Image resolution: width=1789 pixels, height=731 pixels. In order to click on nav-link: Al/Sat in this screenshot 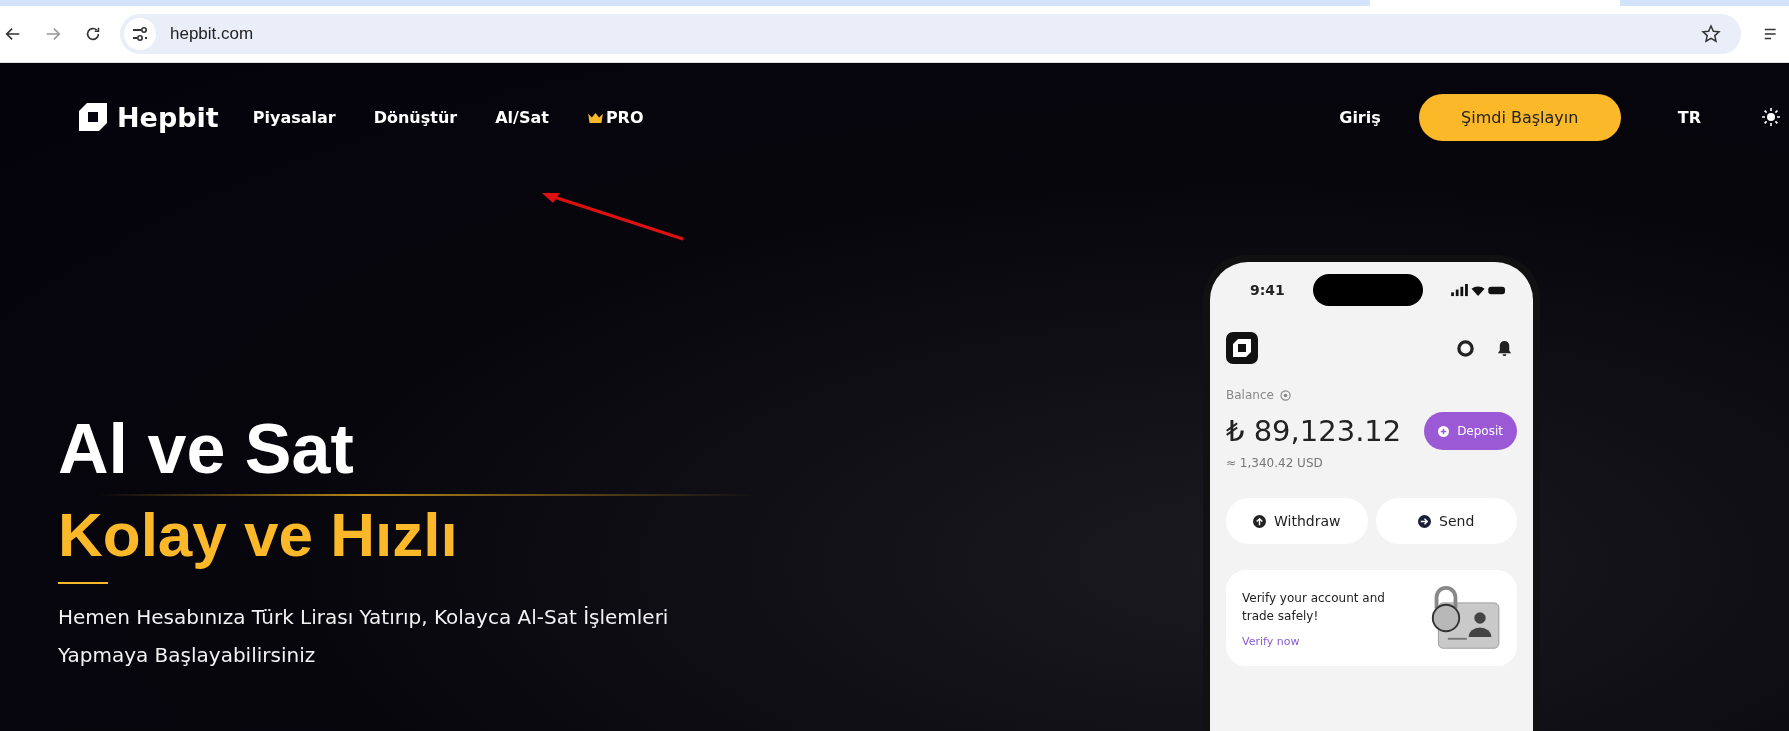, I will do `click(522, 117)`.